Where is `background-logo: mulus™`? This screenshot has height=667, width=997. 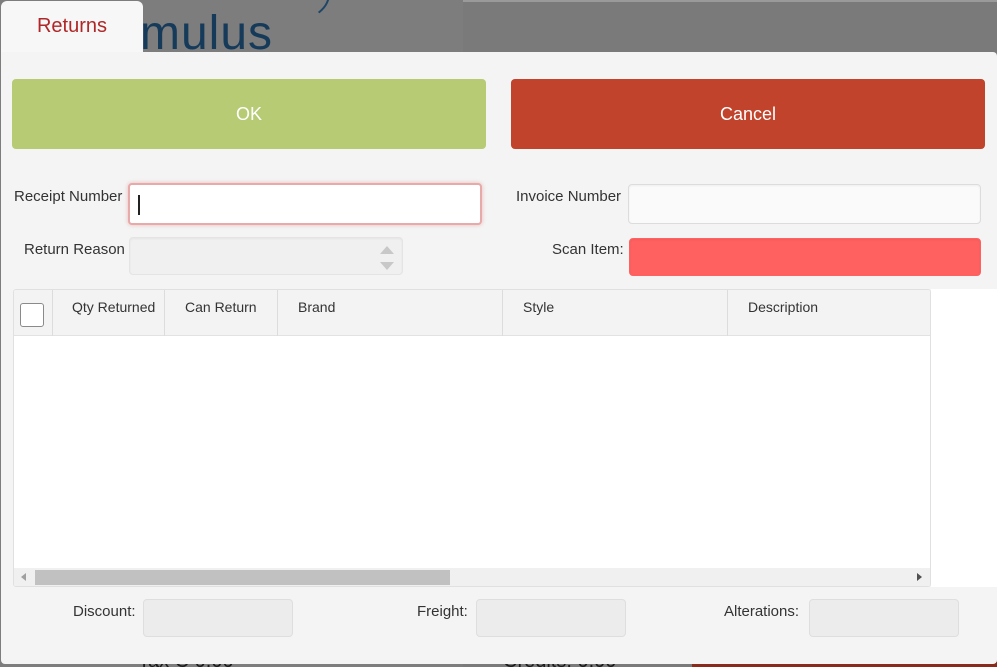
background-logo: mulus™ is located at coordinates (211, 29).